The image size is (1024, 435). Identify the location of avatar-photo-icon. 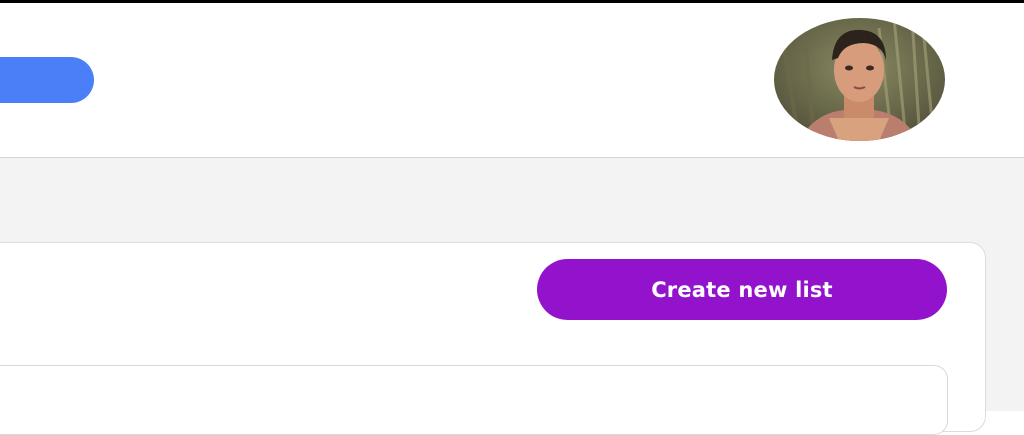
(859, 79).